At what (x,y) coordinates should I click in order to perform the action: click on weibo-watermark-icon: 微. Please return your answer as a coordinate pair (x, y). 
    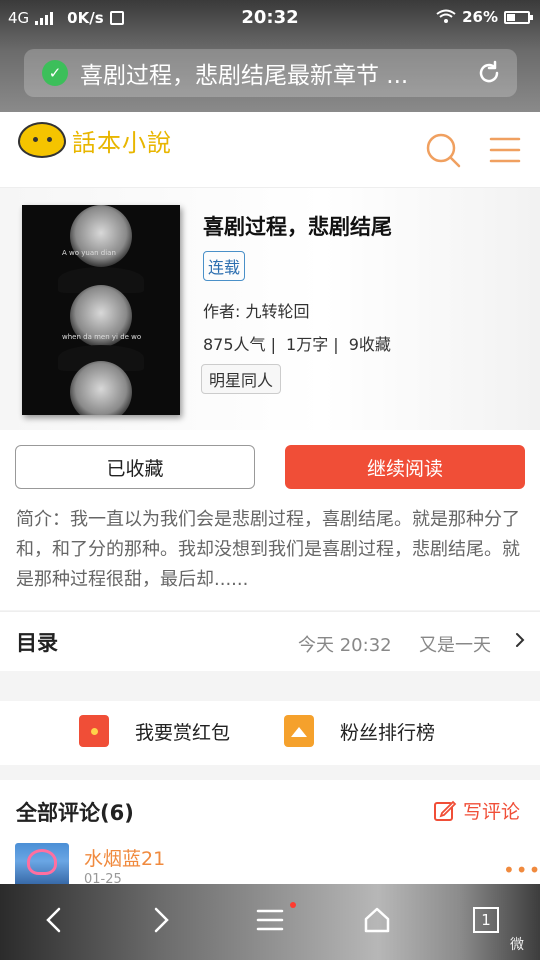
    Looking at the image, I should click on (517, 945).